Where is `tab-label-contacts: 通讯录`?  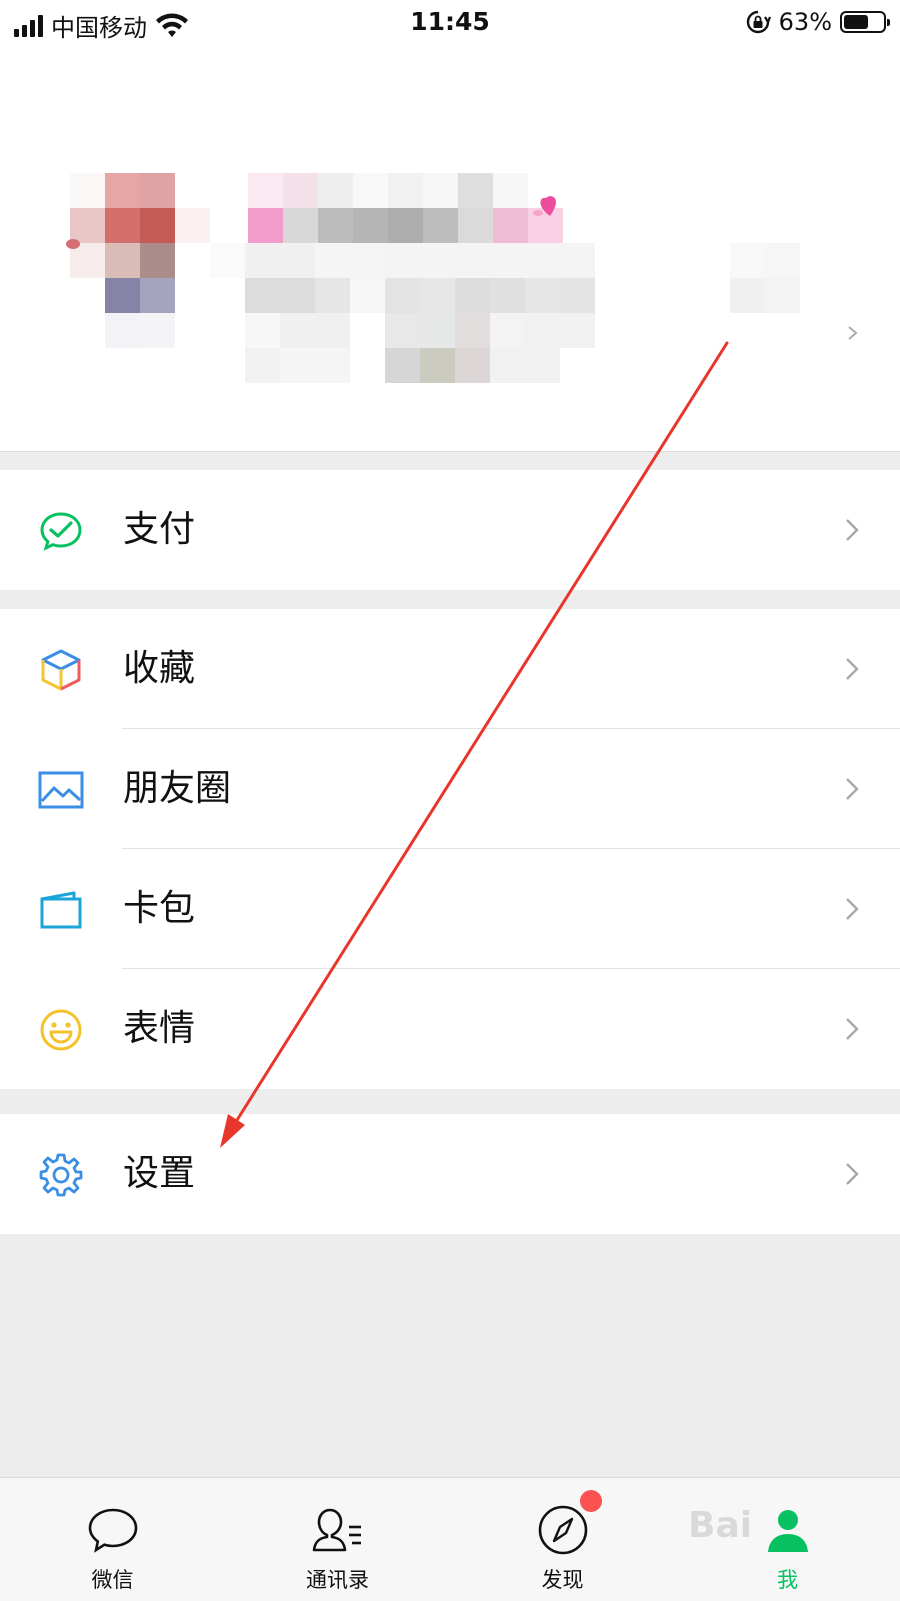
tab-label-contacts: 通讯录 is located at coordinates (337, 1580).